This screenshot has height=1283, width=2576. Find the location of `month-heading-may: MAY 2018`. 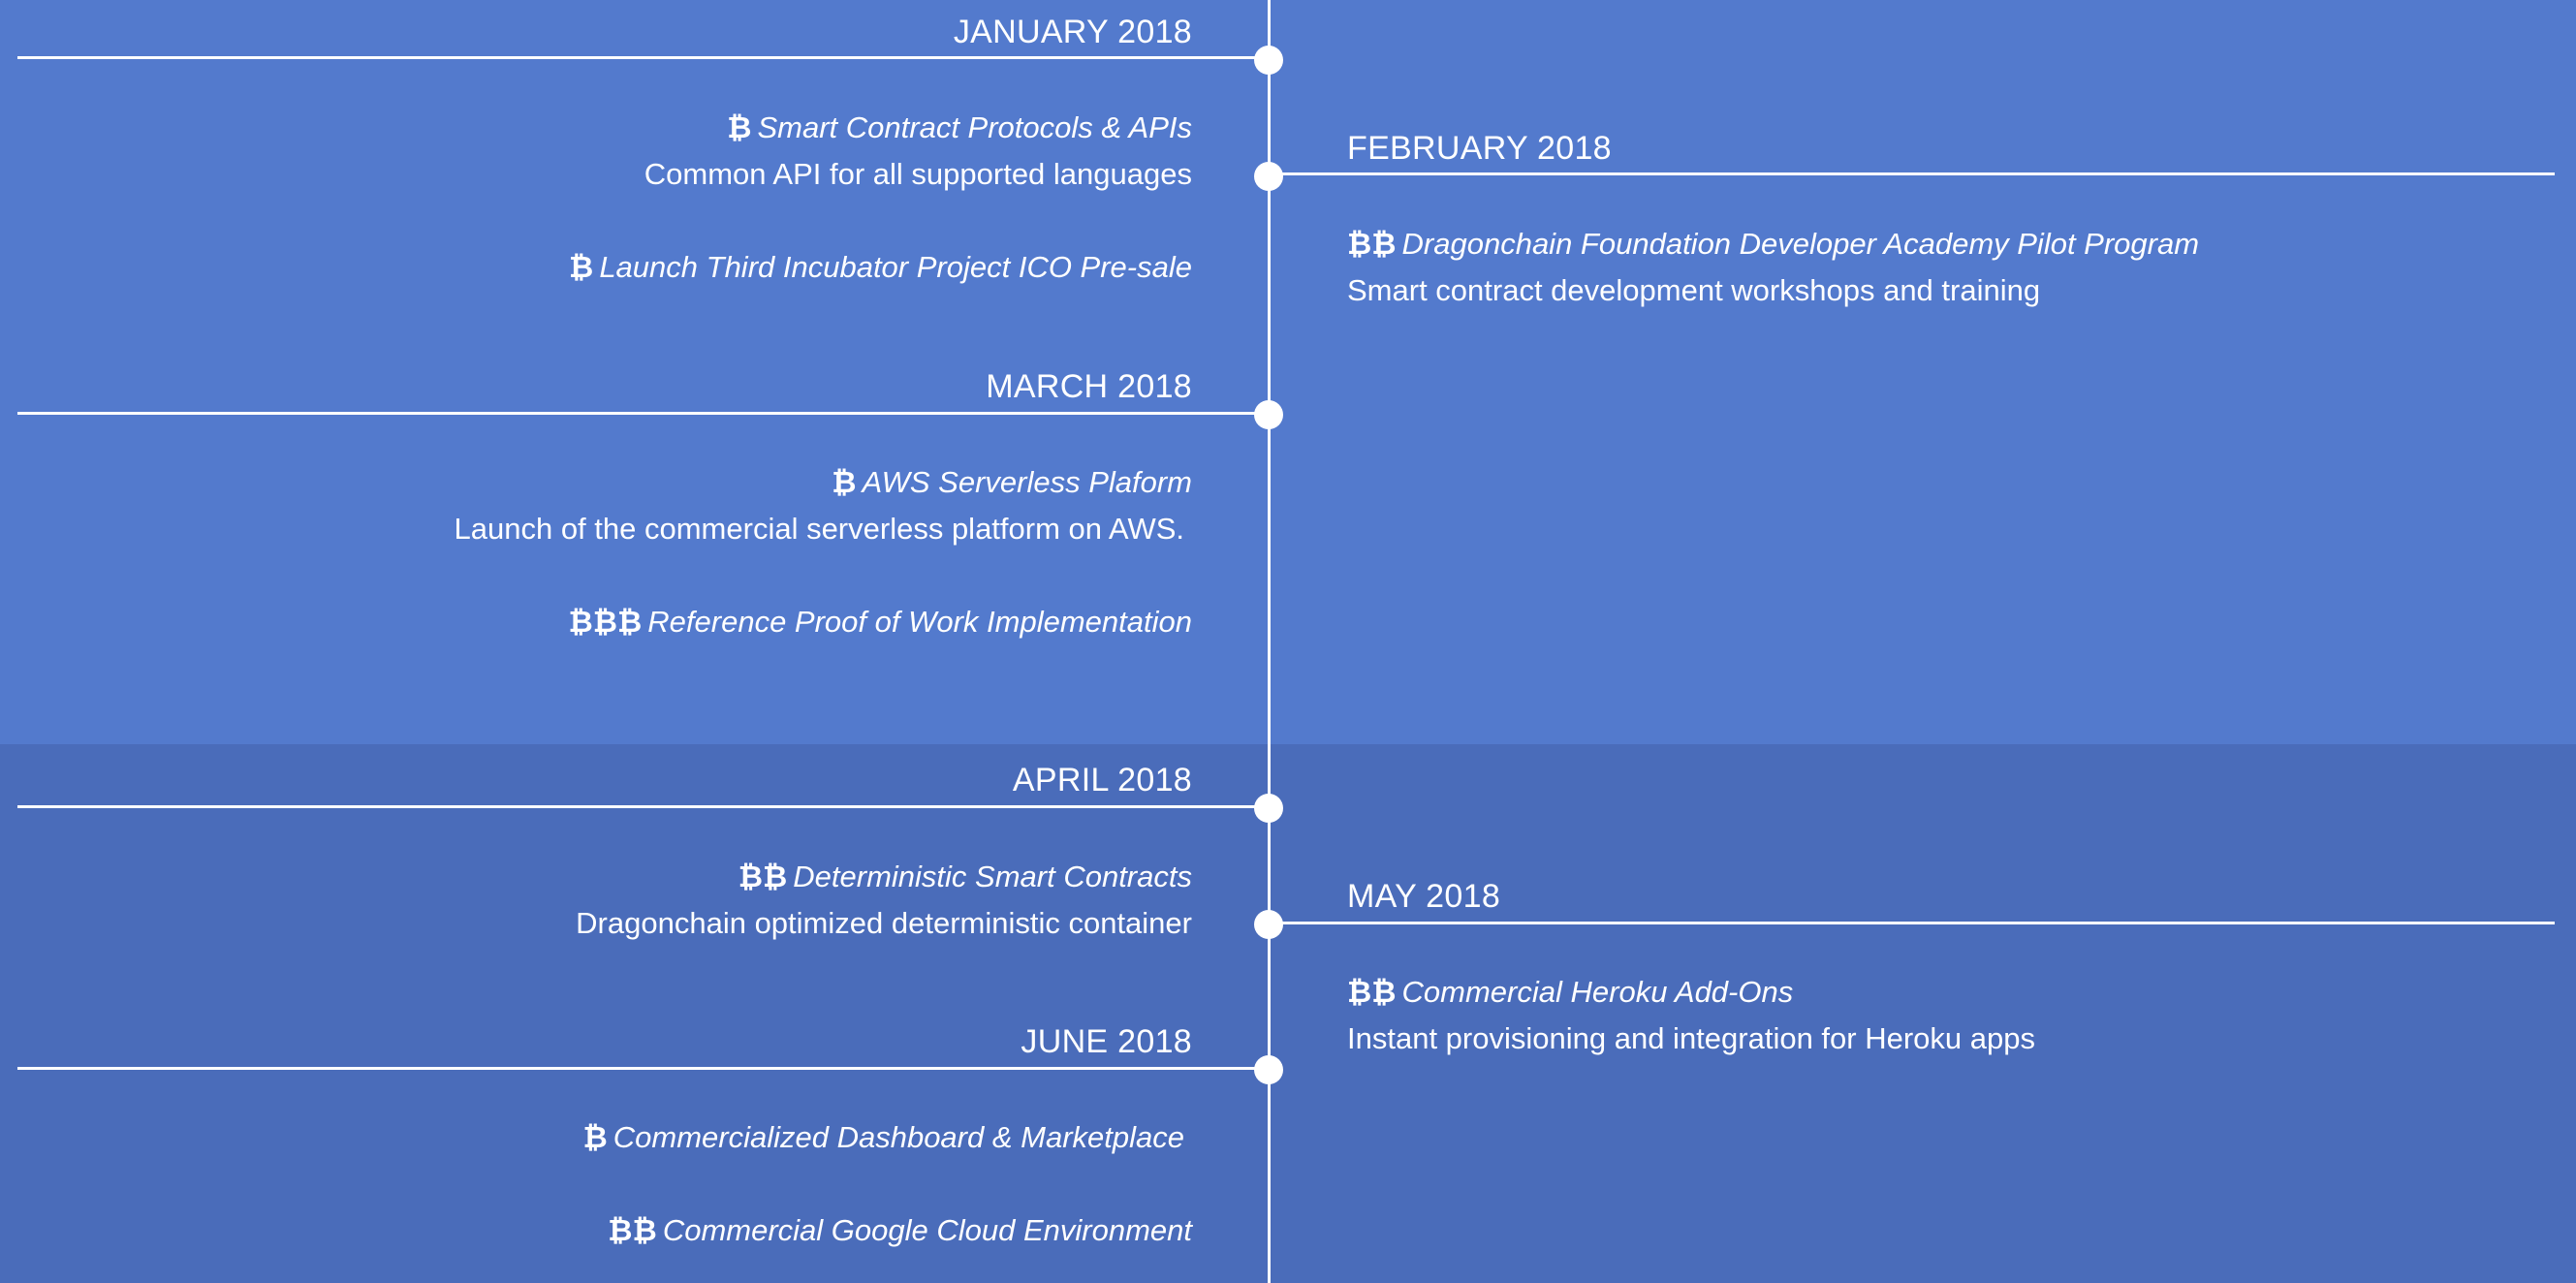

month-heading-may: MAY 2018 is located at coordinates (1424, 896).